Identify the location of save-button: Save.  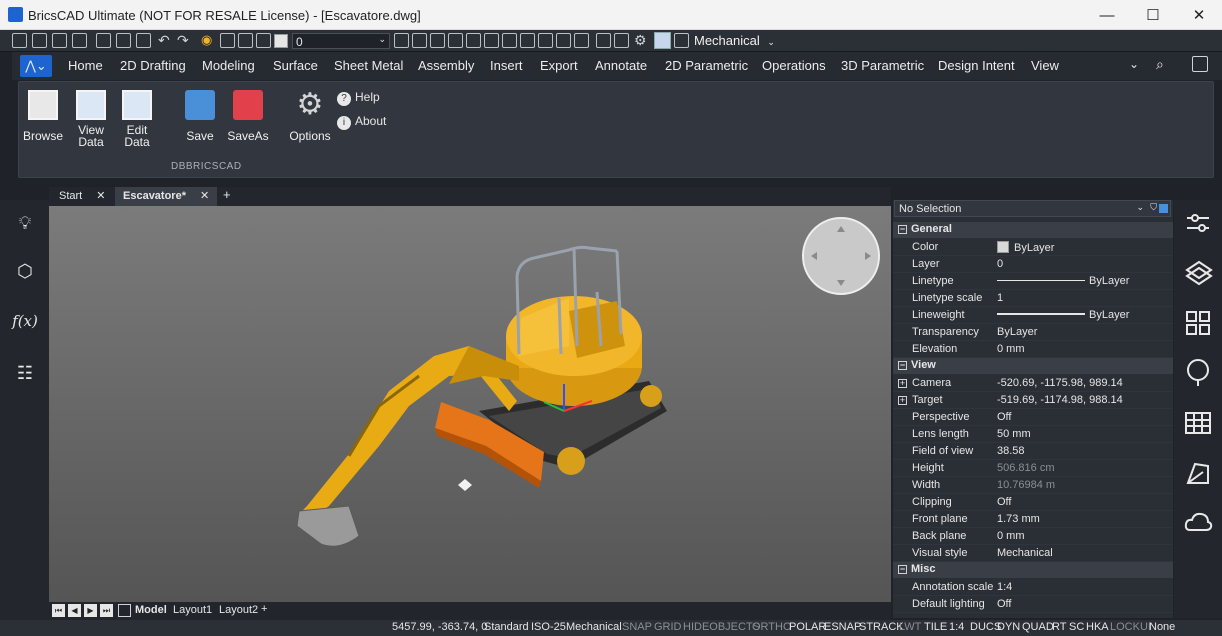
(200, 116).